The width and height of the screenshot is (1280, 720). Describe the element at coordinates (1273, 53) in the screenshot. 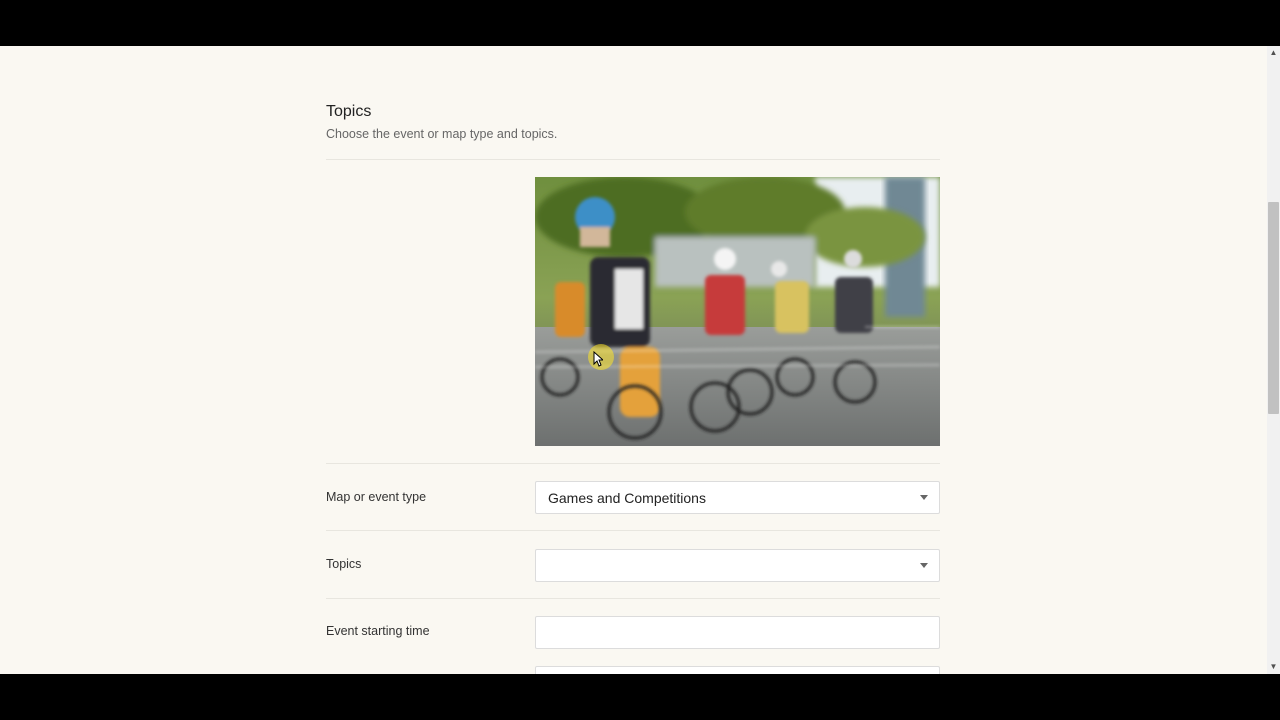

I see `scroll-up-arrow-icon: ▲` at that location.